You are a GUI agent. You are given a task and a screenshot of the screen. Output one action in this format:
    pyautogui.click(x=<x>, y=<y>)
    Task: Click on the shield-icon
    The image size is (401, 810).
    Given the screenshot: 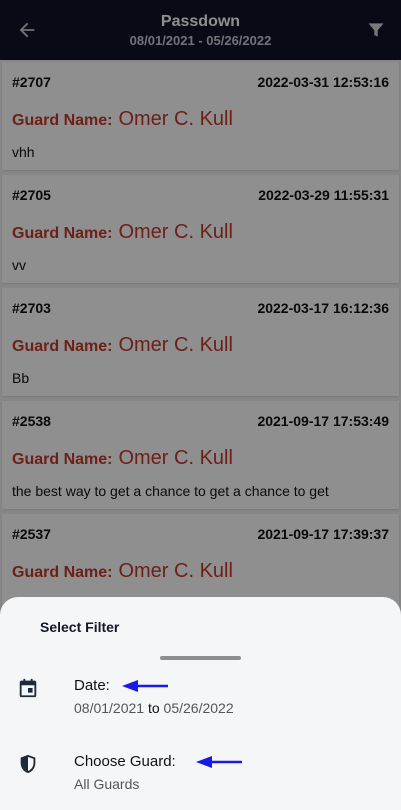 What is the action you would take?
    pyautogui.click(x=28, y=764)
    